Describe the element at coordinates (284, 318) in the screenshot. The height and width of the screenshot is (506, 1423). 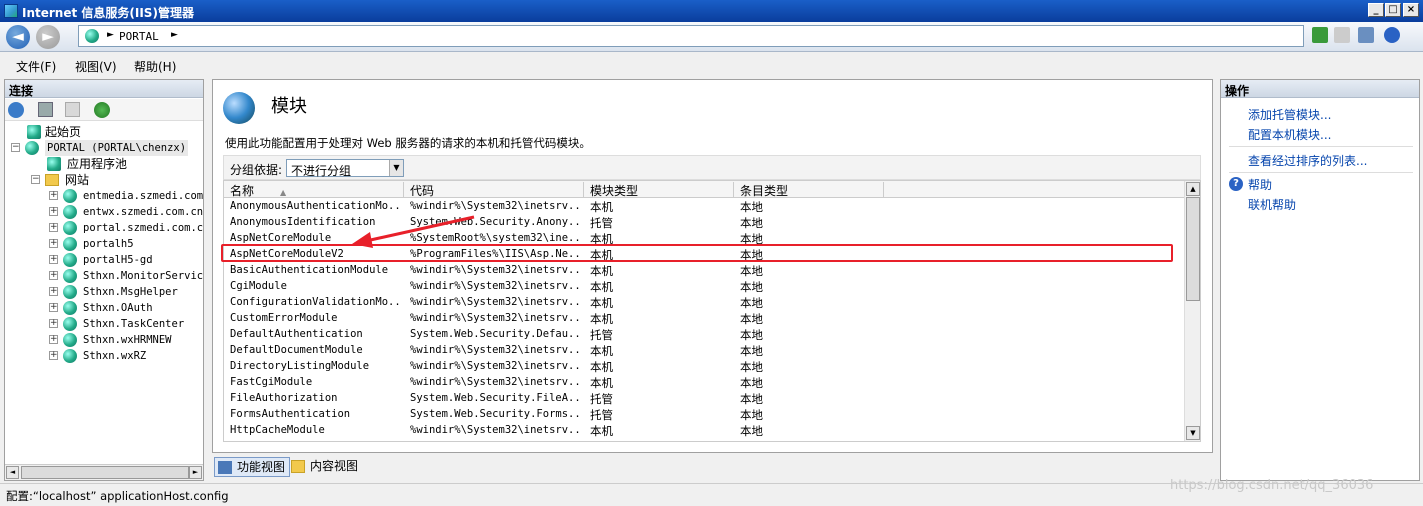
I see `cell-name: CustomErrorModule` at that location.